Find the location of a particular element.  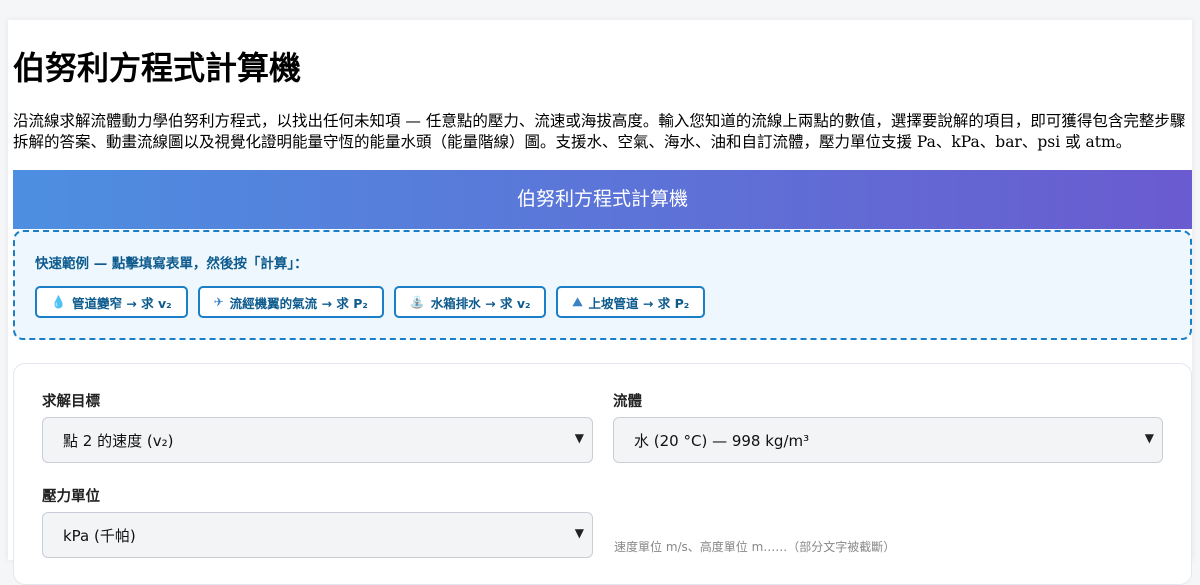

solve-for-value: 點 2 的速度 (v₂) is located at coordinates (118, 440).